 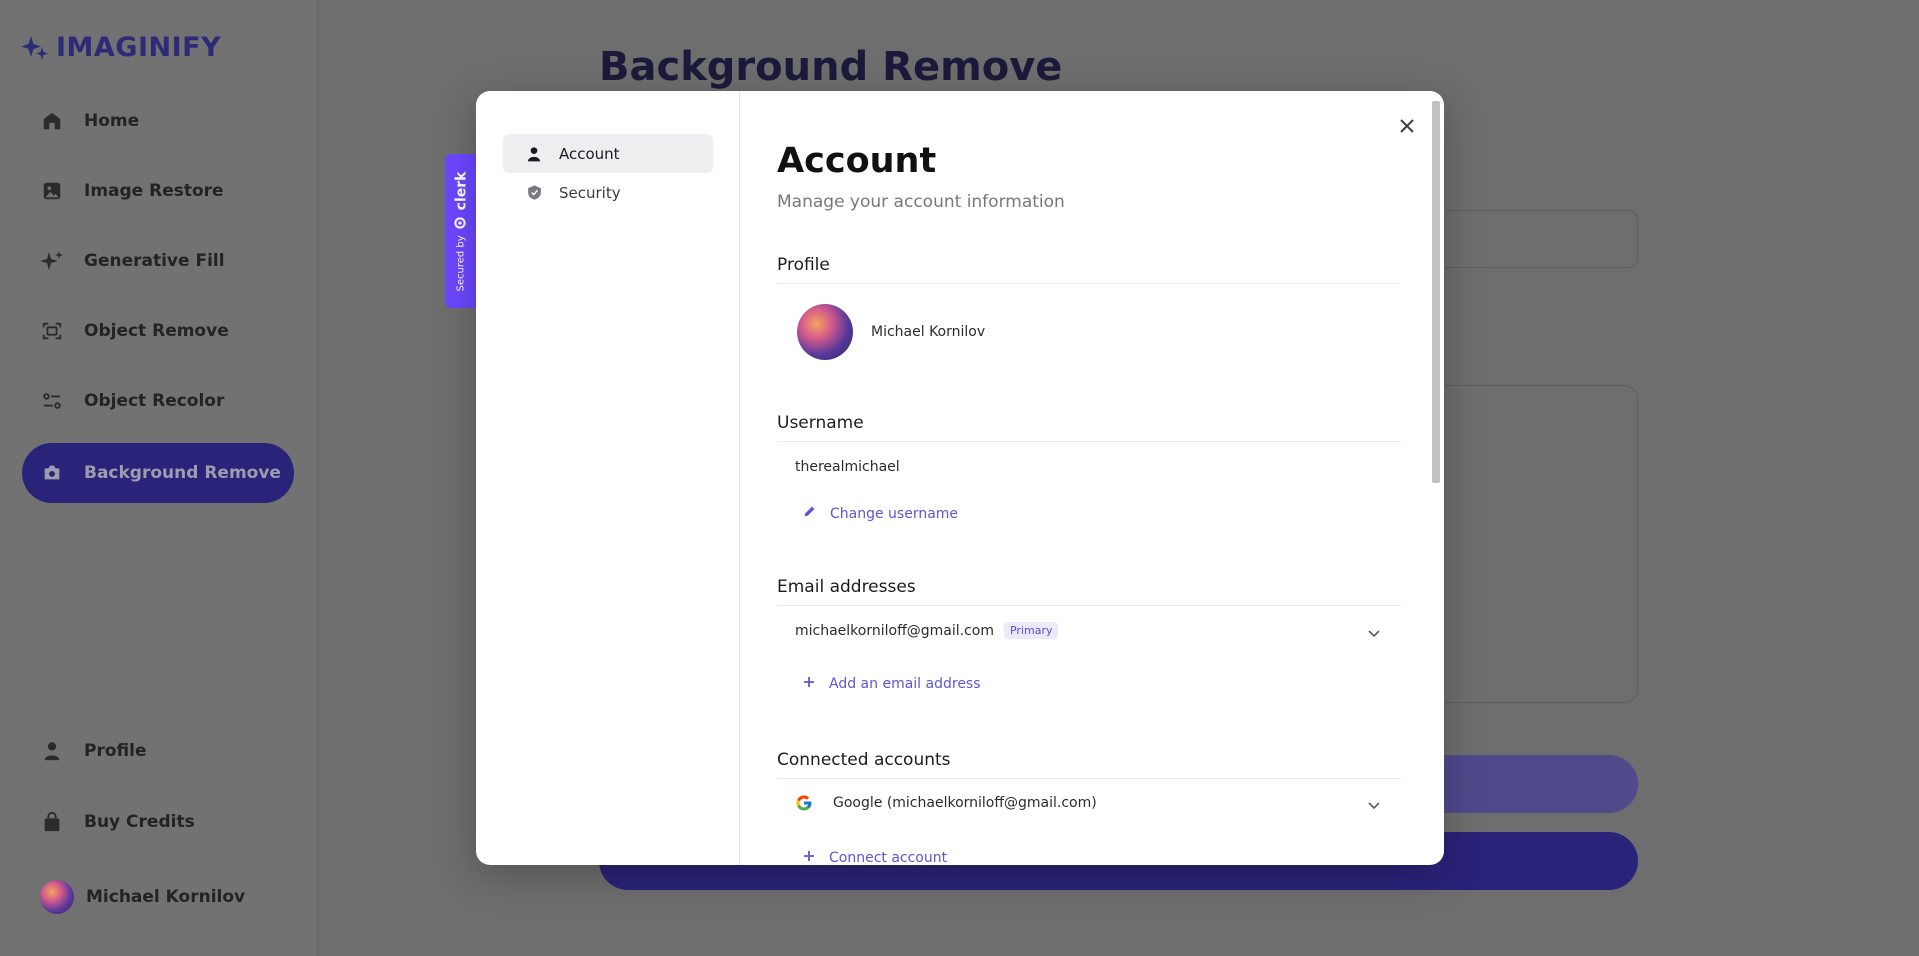 I want to click on modal-nav-account: Account, so click(x=608, y=153).